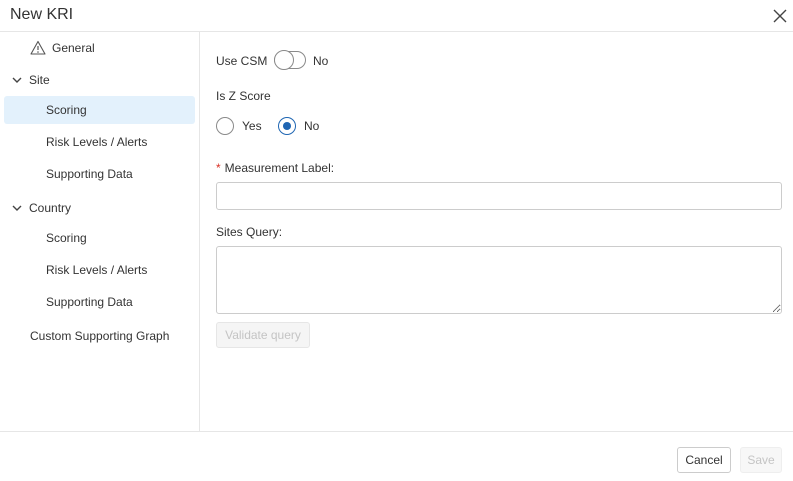 Image resolution: width=793 pixels, height=481 pixels. I want to click on use-csm-state: No, so click(321, 61).